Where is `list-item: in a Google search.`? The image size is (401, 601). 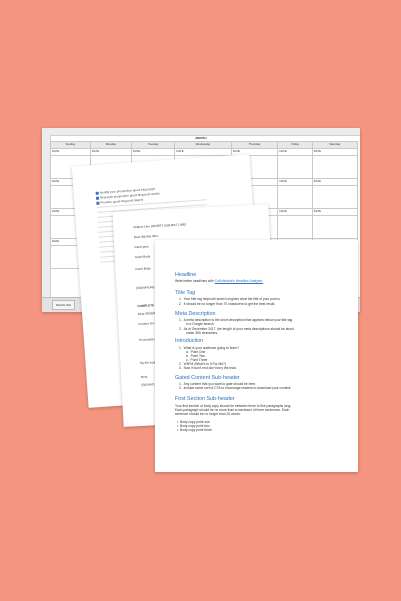 list-item: in a Google search. is located at coordinates (200, 324).